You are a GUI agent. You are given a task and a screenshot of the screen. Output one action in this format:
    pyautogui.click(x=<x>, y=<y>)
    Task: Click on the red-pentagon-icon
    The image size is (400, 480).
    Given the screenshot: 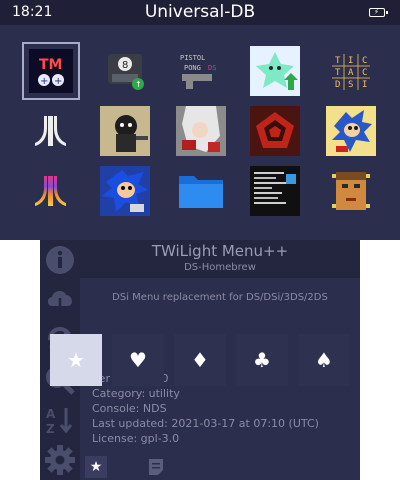 What is the action you would take?
    pyautogui.click(x=275, y=131)
    